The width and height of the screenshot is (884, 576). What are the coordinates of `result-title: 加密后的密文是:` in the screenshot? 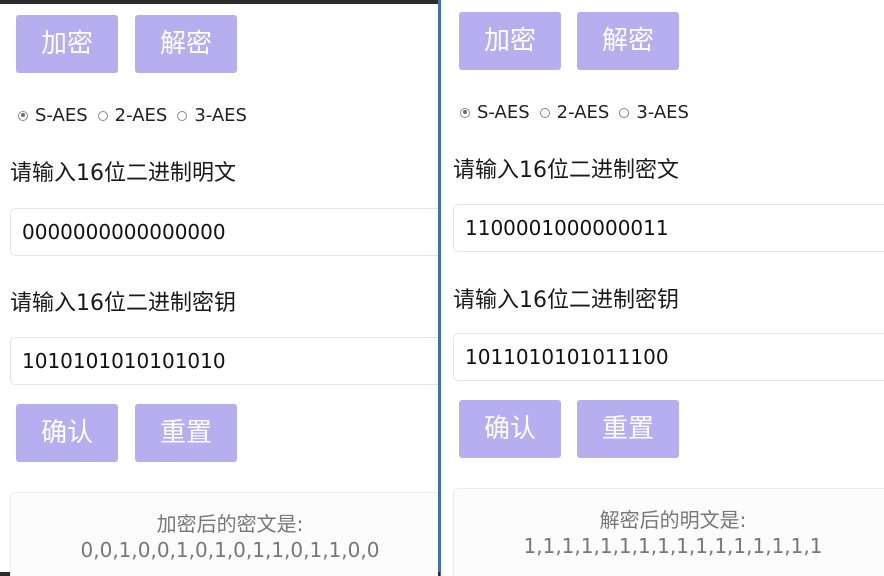 It's located at (230, 524).